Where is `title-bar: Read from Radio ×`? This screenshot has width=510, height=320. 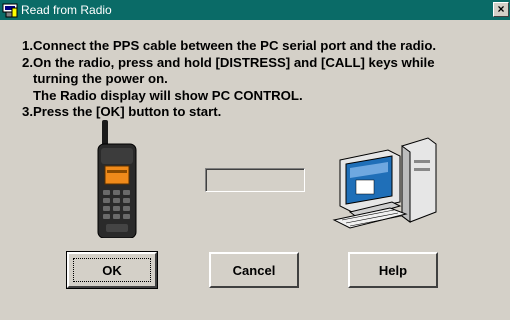 title-bar: Read from Radio × is located at coordinates (255, 10).